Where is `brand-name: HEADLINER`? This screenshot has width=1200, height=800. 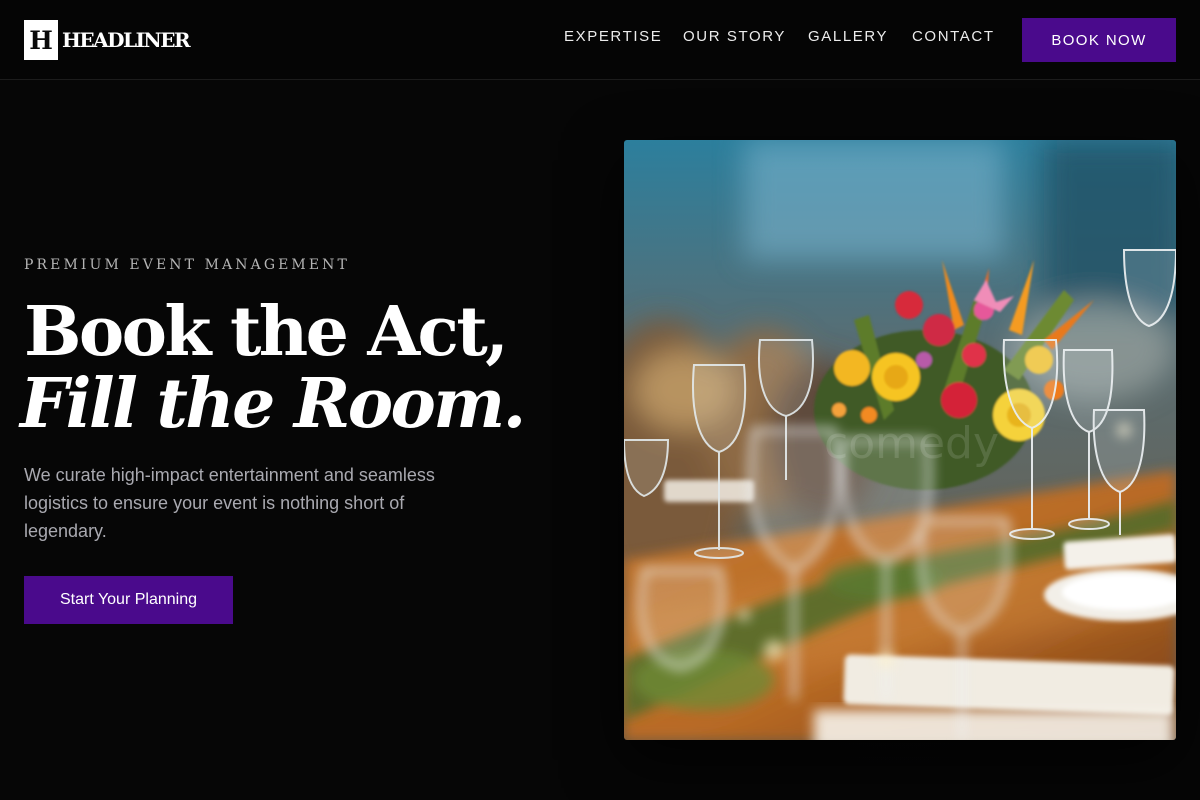 brand-name: HEADLINER is located at coordinates (126, 40).